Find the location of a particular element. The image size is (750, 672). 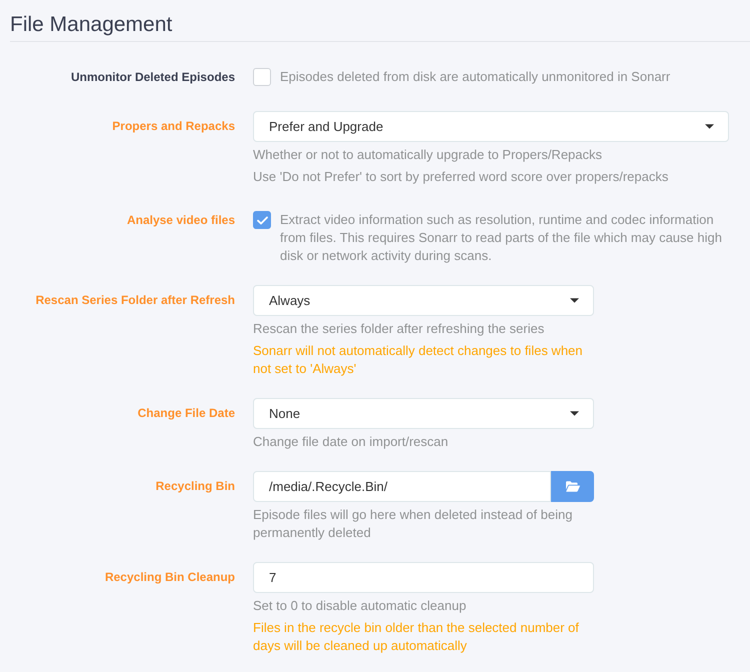

help-text: Use 'Do not Prefer' to sort by preferred word score over propers/repacks is located at coordinates (461, 177).